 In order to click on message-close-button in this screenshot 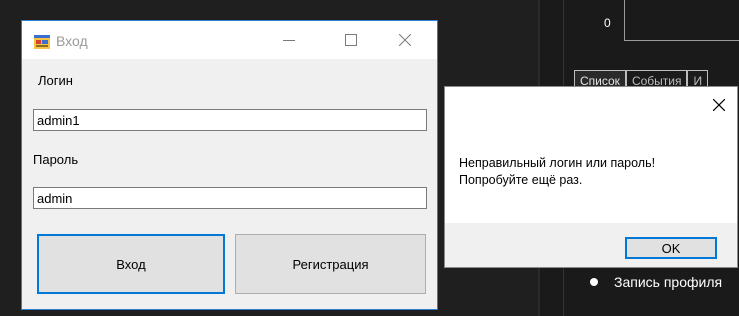, I will do `click(719, 105)`.